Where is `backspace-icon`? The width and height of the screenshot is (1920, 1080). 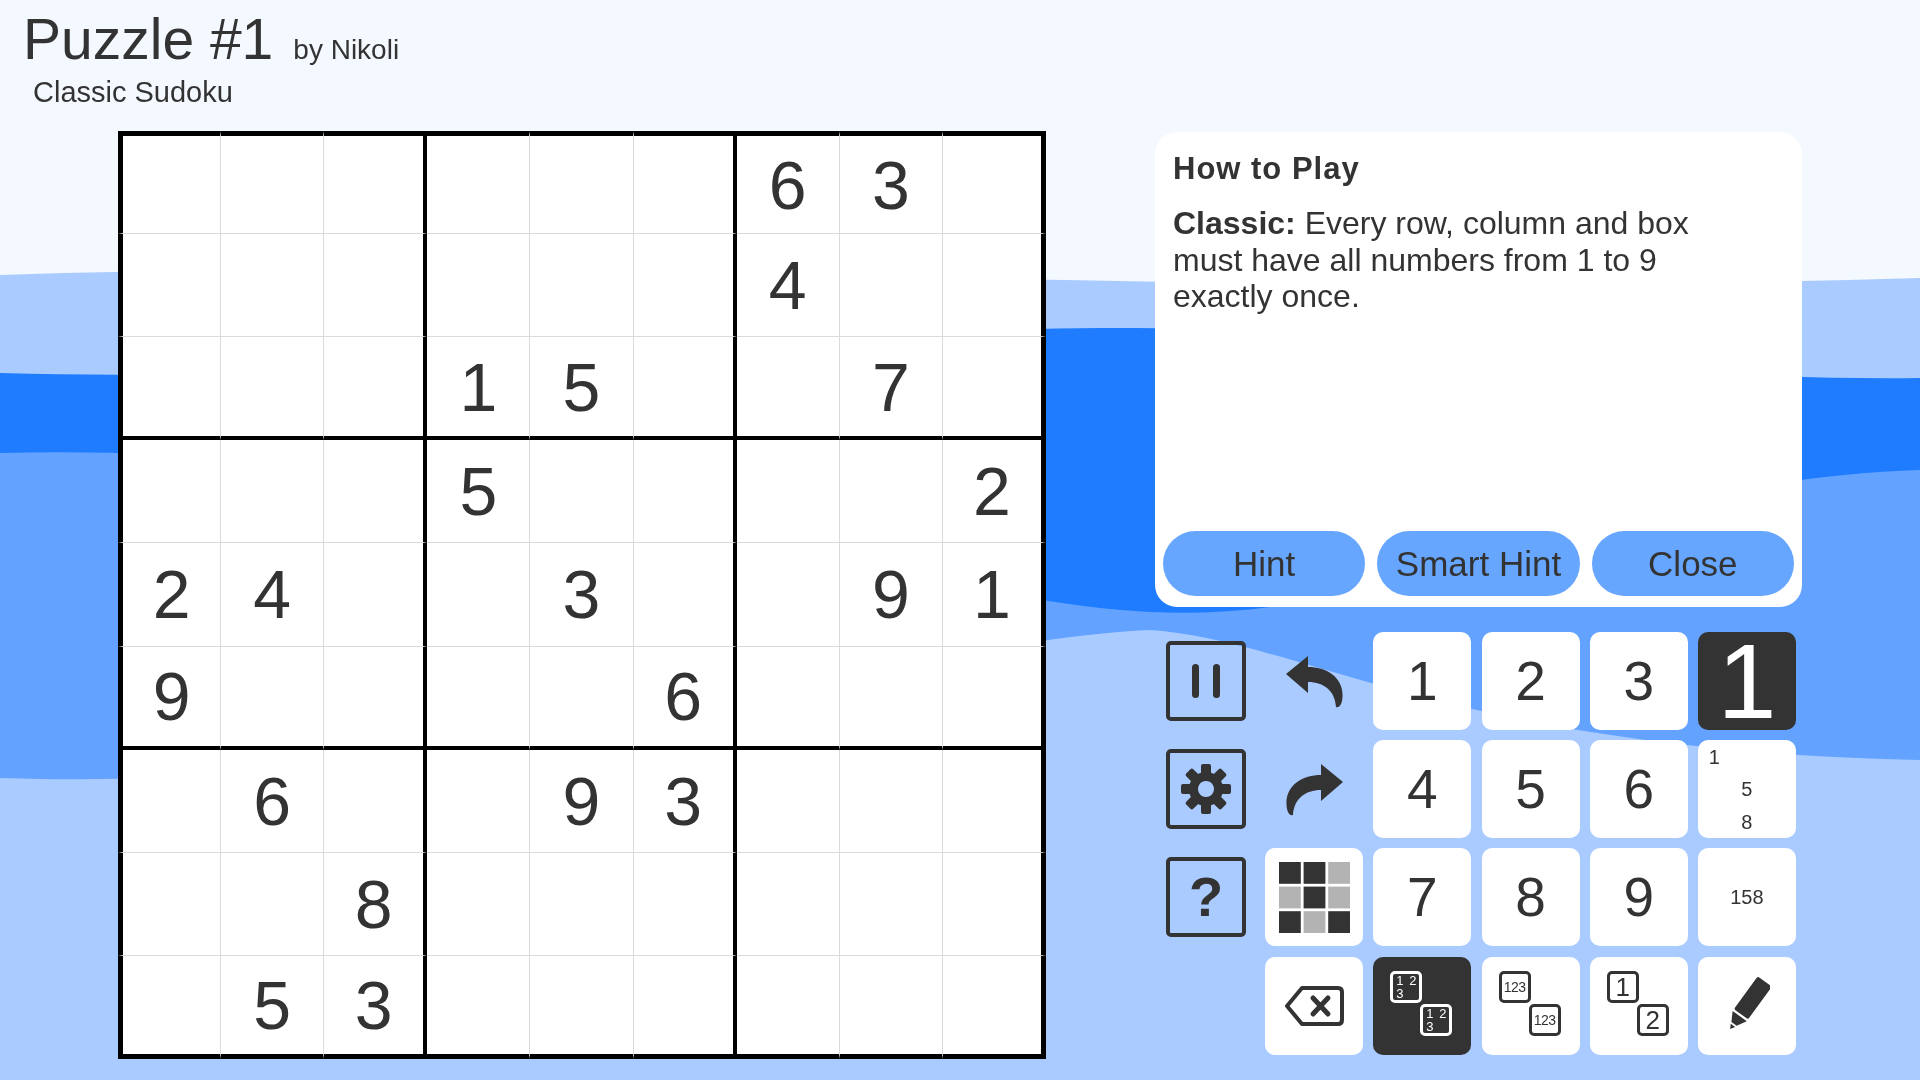 backspace-icon is located at coordinates (1314, 1005).